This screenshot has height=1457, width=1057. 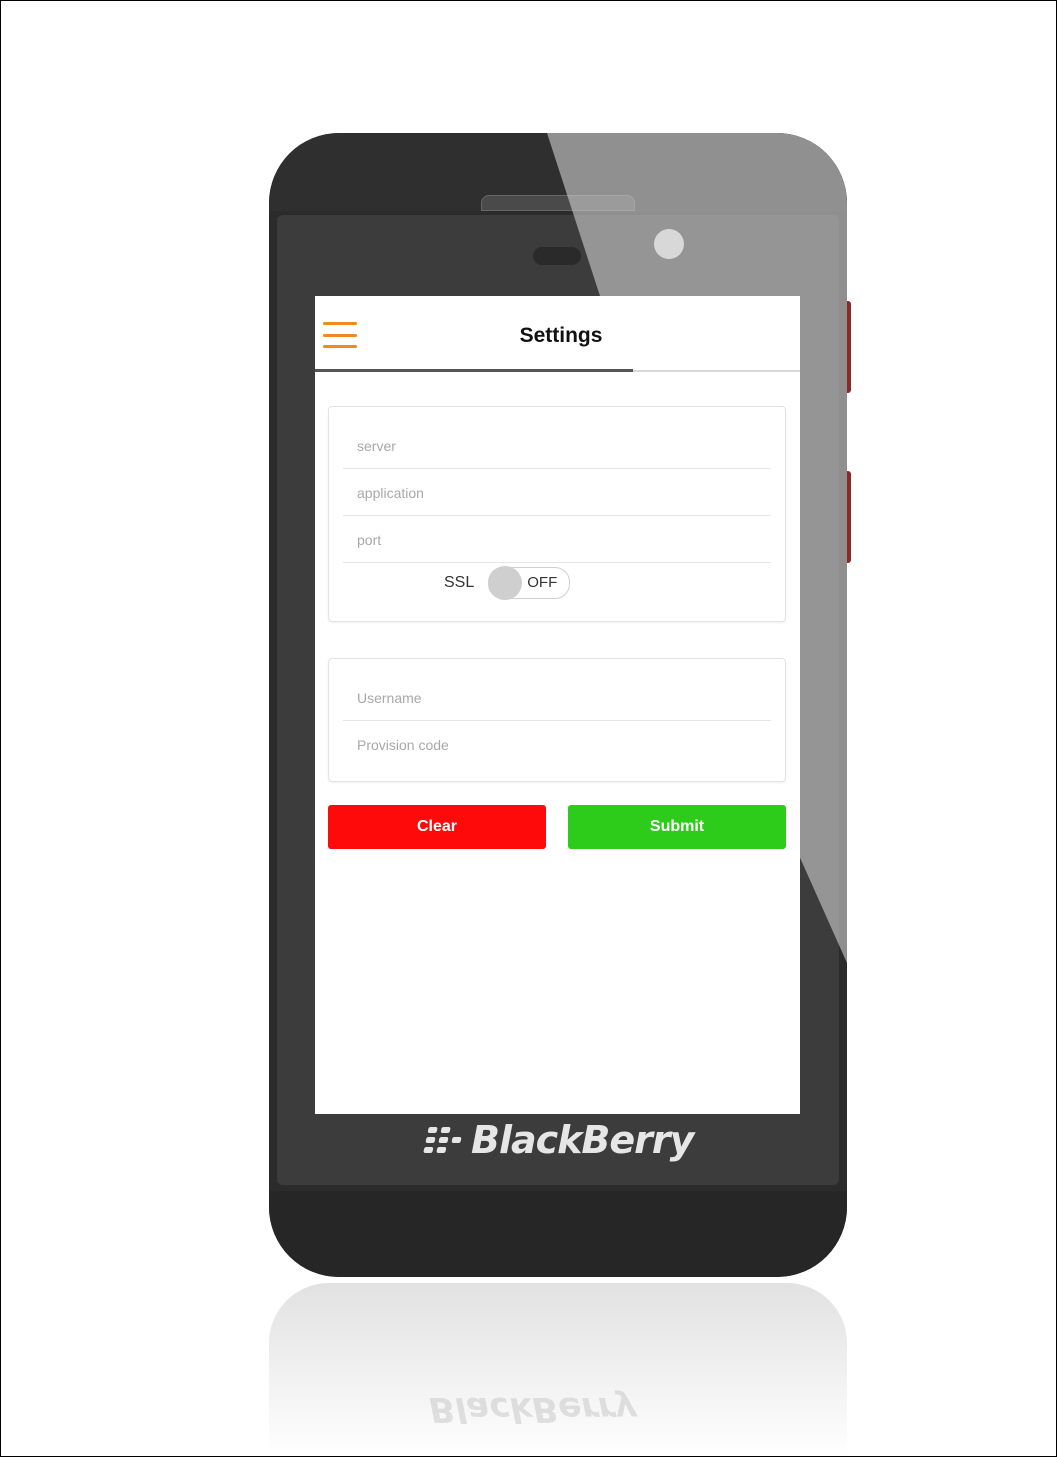 I want to click on phone-bottom-bezel, so click(x=558, y=1234).